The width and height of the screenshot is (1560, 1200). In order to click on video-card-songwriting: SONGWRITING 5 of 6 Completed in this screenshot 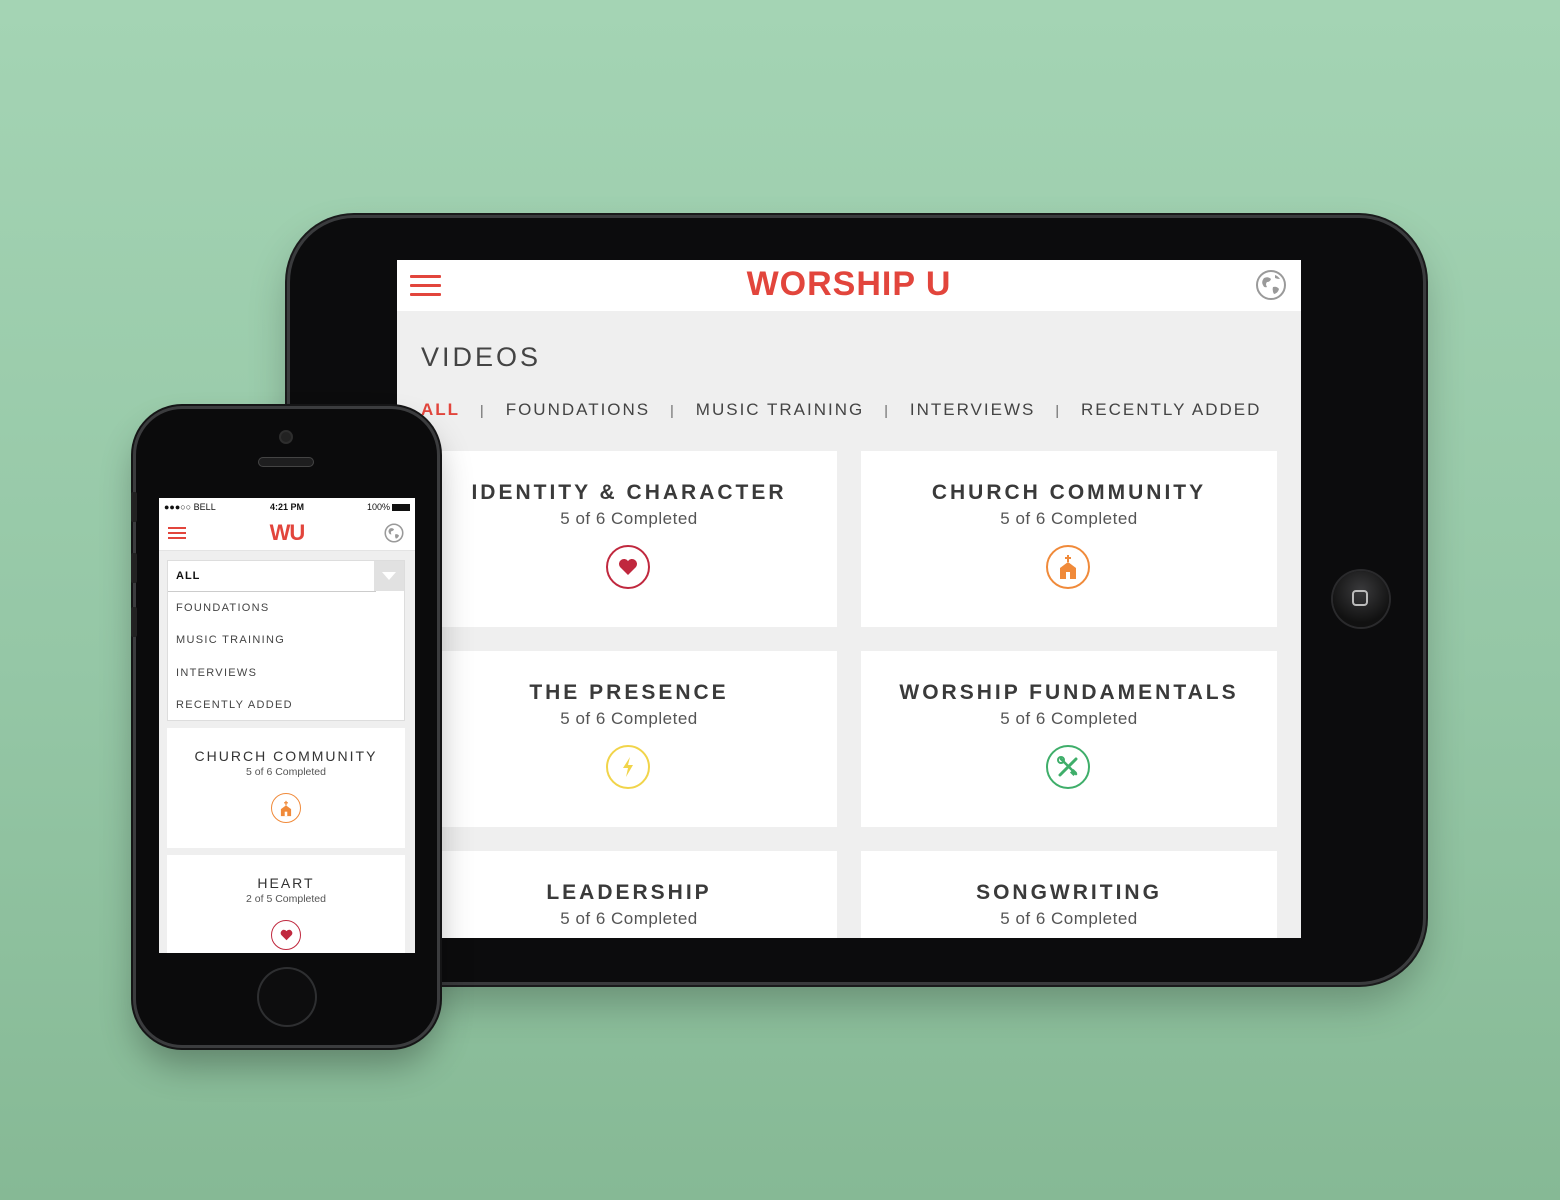, I will do `click(1069, 894)`.